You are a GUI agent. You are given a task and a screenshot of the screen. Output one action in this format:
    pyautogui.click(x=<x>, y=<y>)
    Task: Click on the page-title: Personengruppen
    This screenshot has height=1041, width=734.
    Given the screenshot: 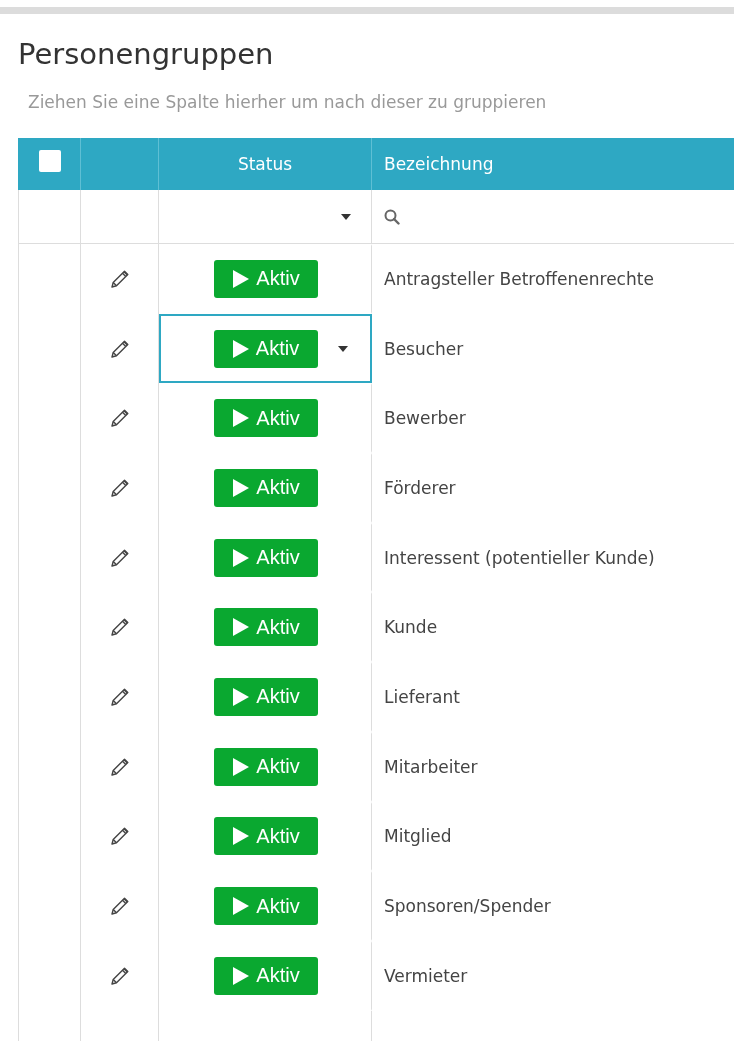 What is the action you would take?
    pyautogui.click(x=146, y=54)
    